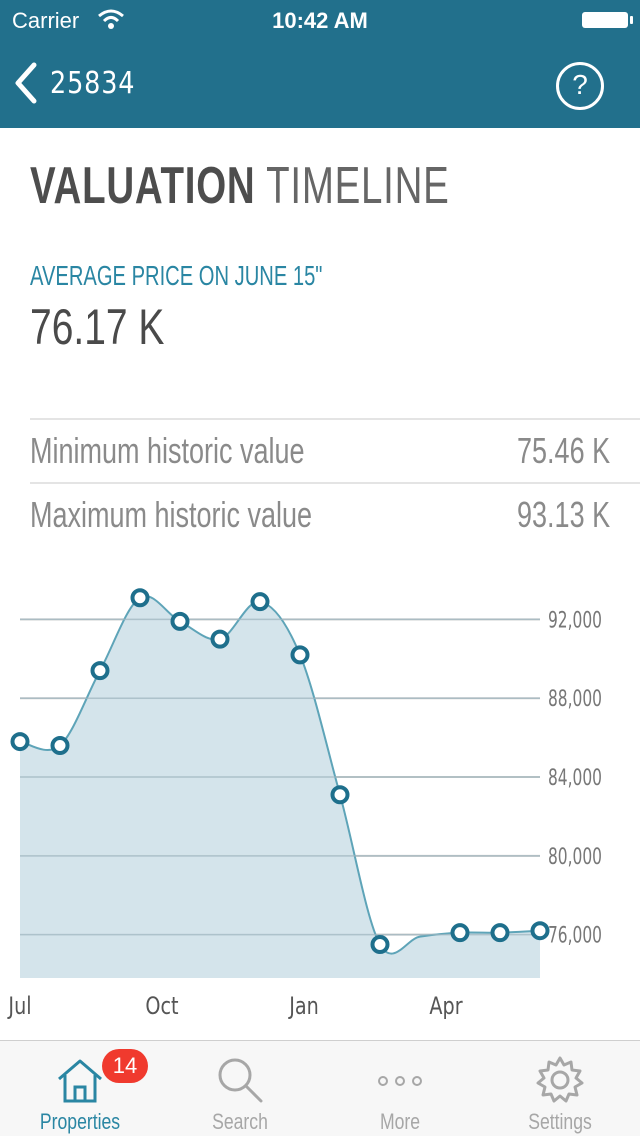 Image resolution: width=640 pixels, height=1136 pixels. Describe the element at coordinates (575, 778) in the screenshot. I see `y-tick-label: 84,000` at that location.